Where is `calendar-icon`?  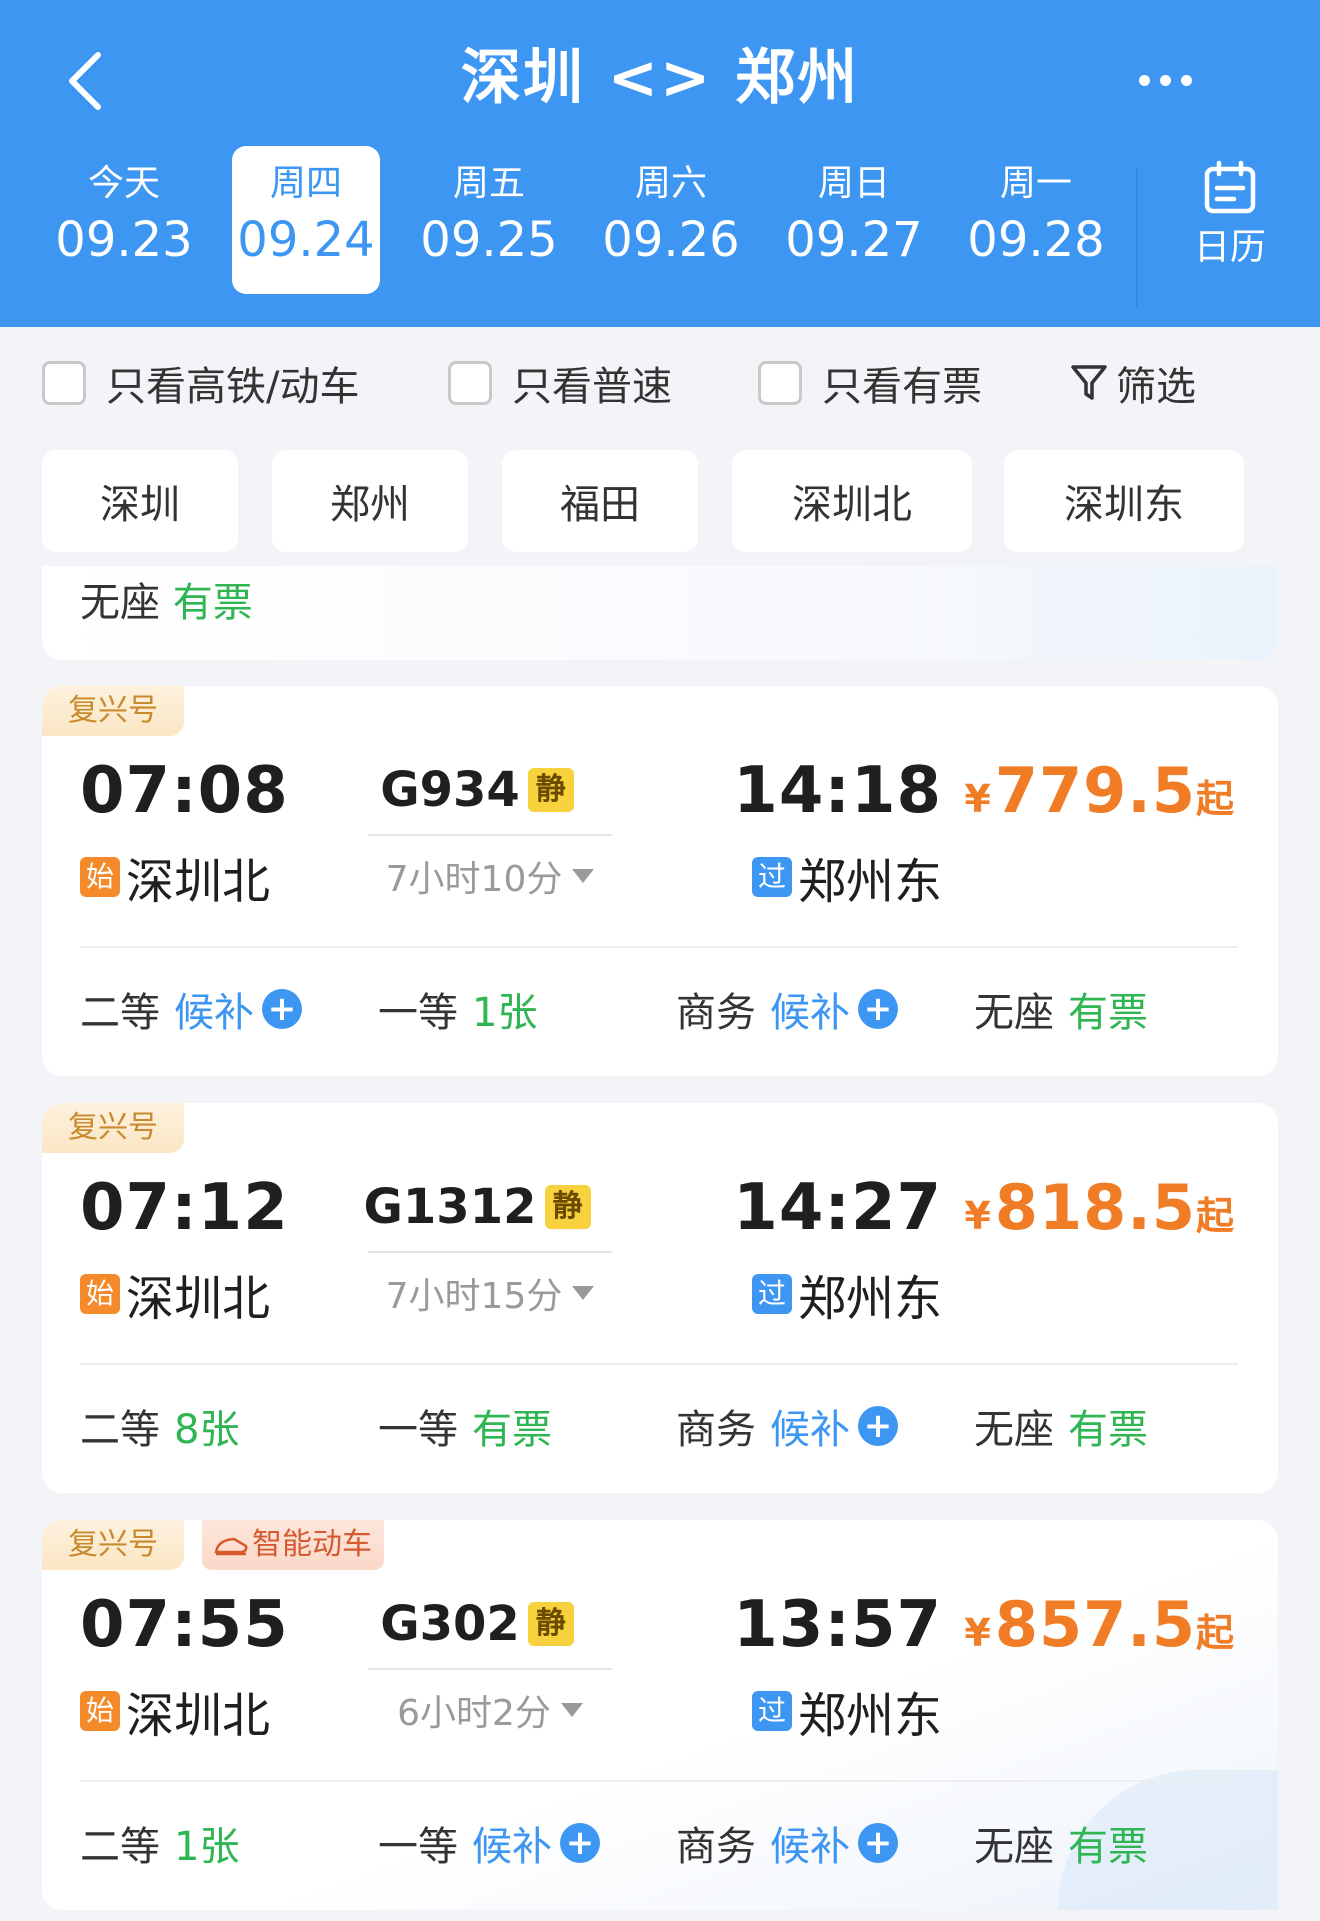
calendar-icon is located at coordinates (1230, 187).